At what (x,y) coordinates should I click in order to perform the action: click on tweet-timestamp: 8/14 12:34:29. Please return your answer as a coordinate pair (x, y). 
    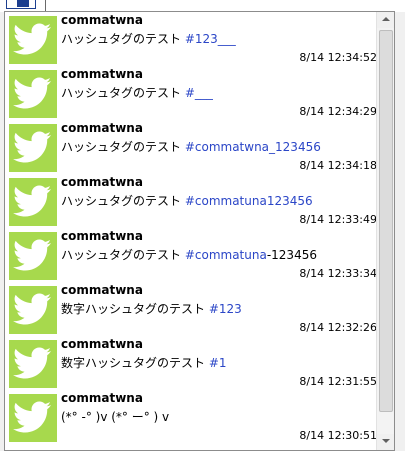
    Looking at the image, I should click on (338, 111).